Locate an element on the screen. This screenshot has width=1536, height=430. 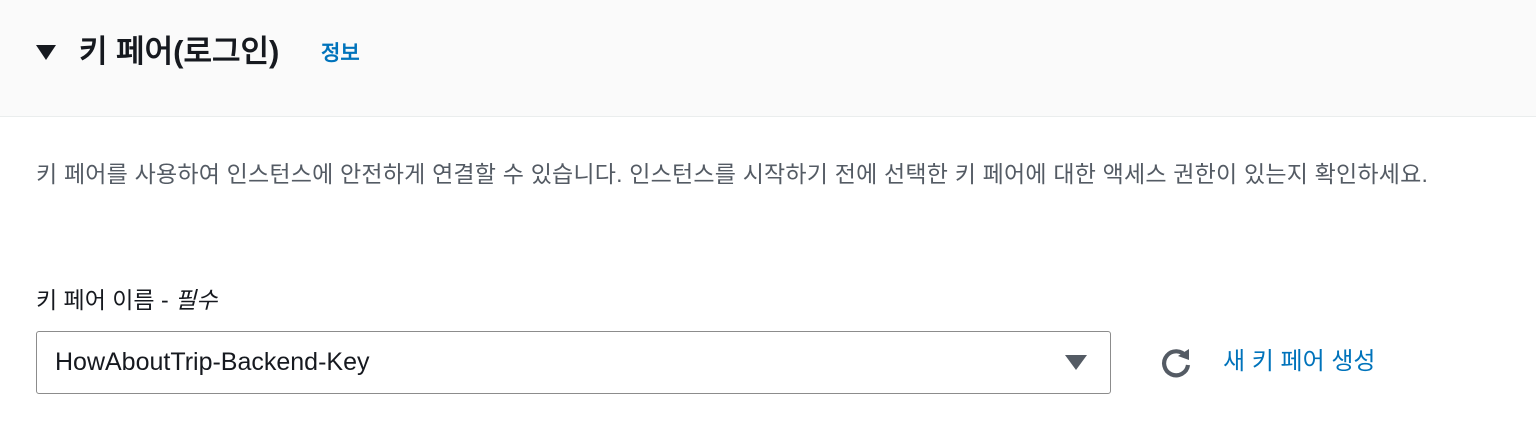
label-text: 키 페어 이름 - is located at coordinates (106, 300).